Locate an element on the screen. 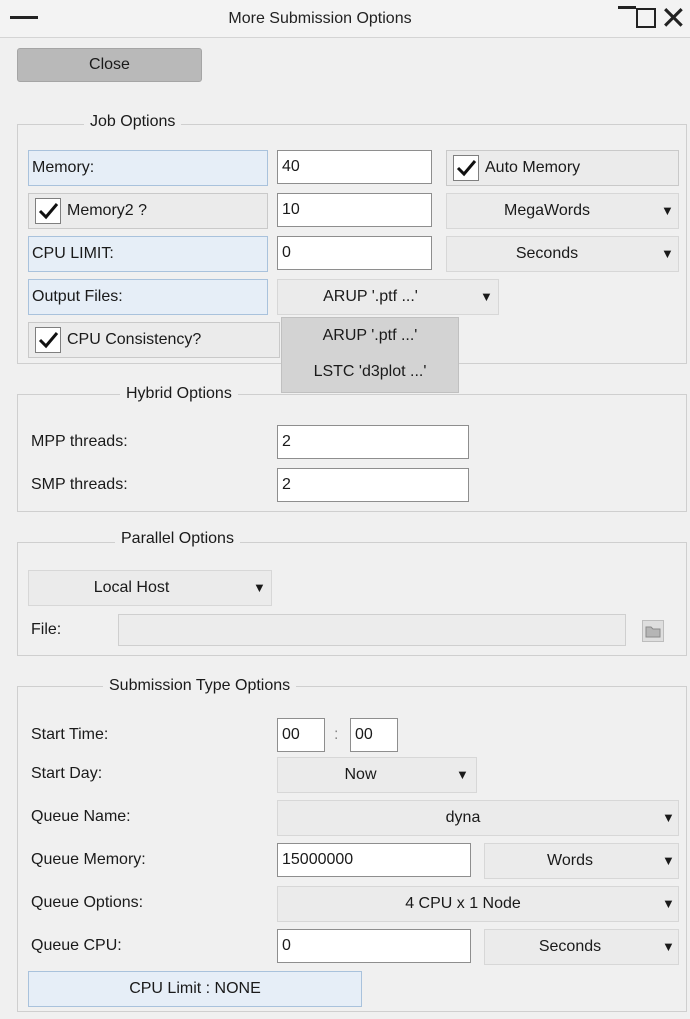  cpu-consistency-checkbox is located at coordinates (48, 339).